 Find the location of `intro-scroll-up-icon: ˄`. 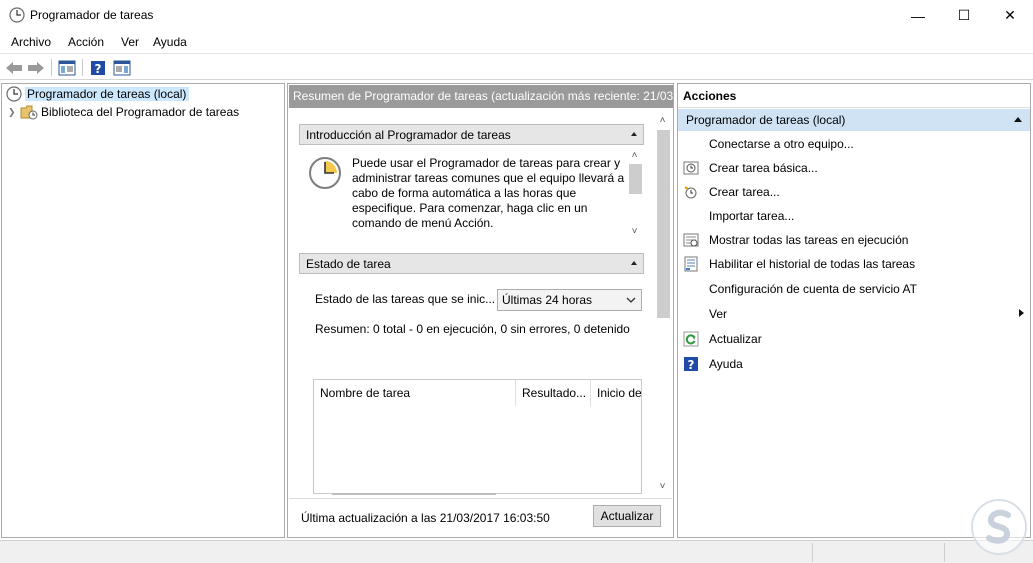

intro-scroll-up-icon: ˄ is located at coordinates (634, 155).